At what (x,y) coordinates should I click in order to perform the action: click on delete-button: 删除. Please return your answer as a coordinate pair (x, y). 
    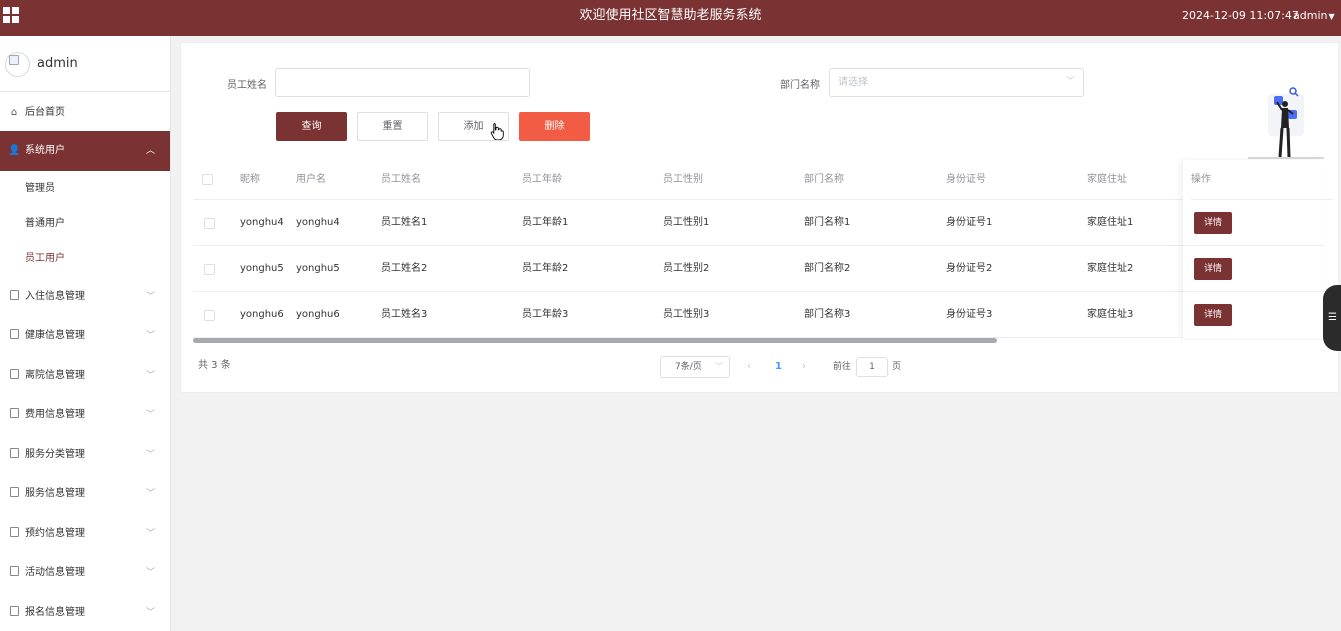
    Looking at the image, I should click on (554, 126).